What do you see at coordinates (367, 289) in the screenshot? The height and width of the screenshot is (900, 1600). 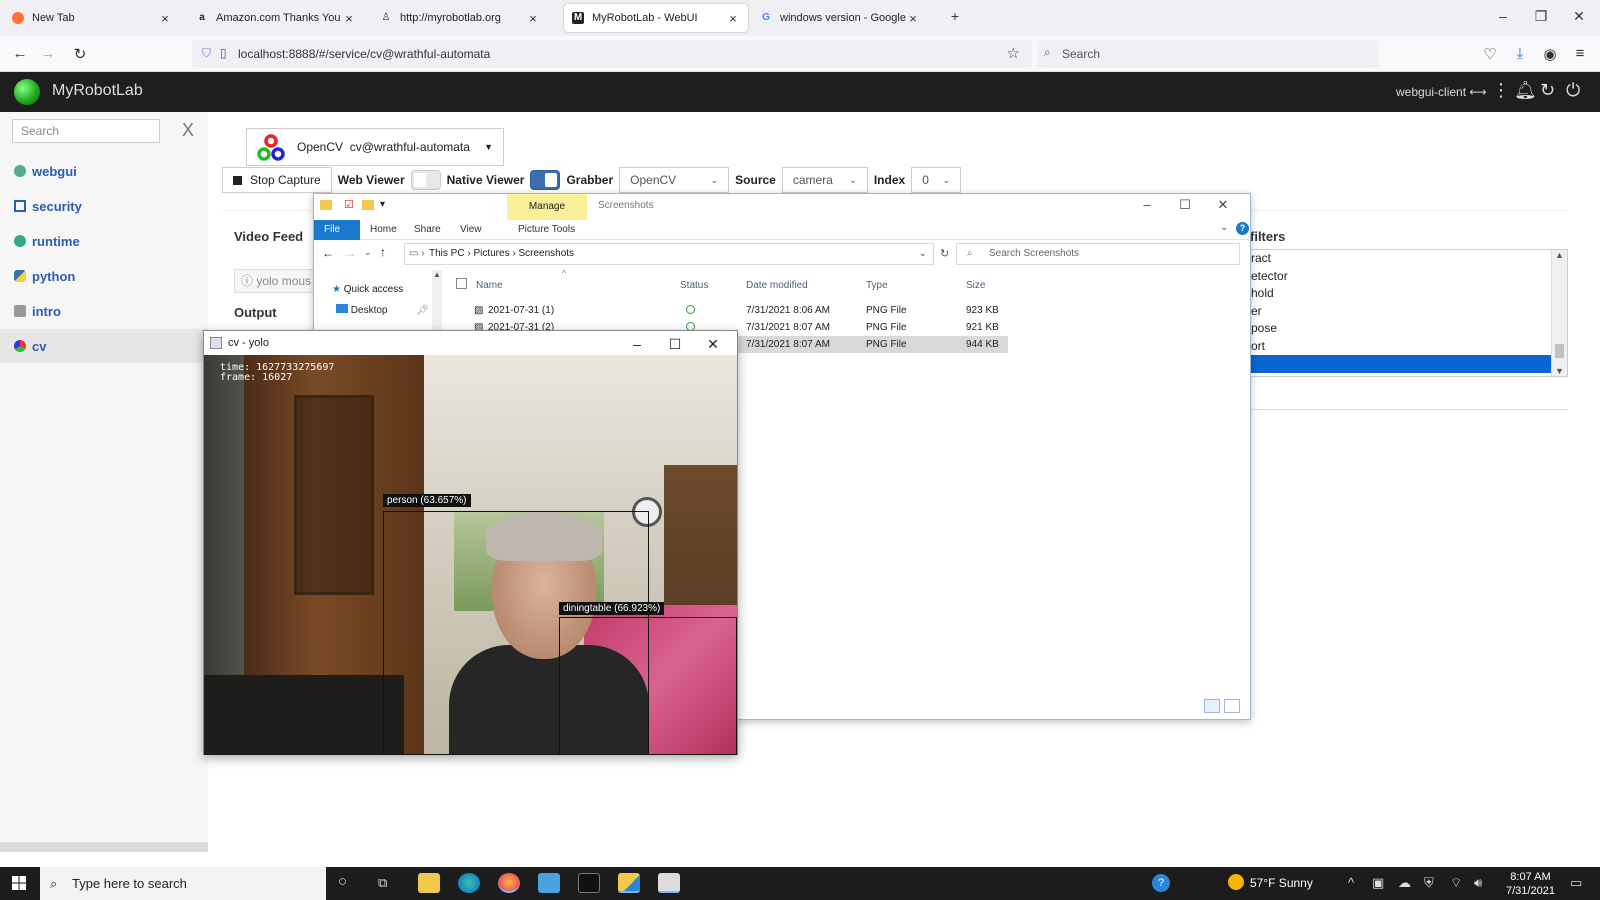 I see `nav-quick-access: ★ Quick access` at bounding box center [367, 289].